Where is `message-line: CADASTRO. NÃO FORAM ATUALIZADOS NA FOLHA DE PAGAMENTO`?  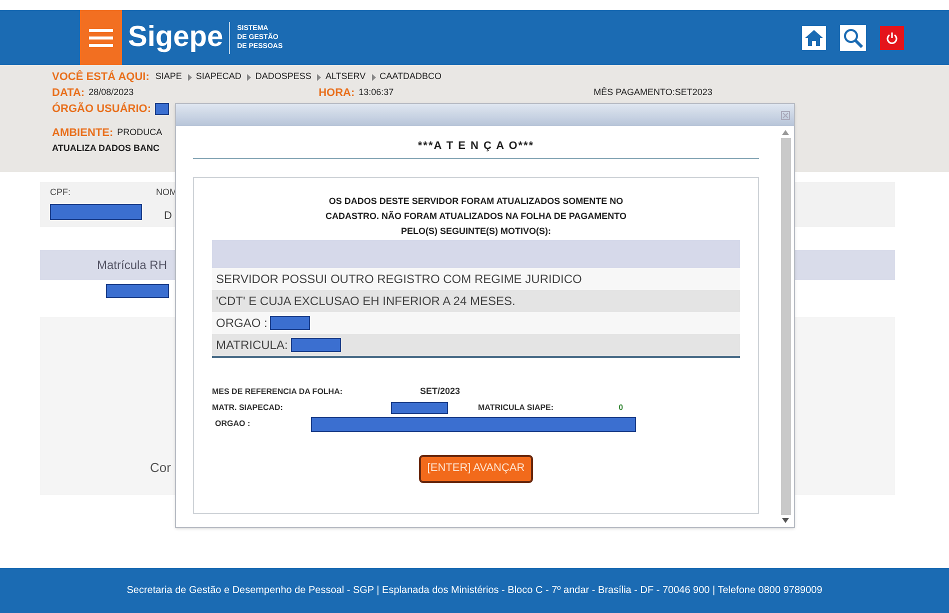
message-line: CADASTRO. NÃO FORAM ATUALIZADOS NA FOLHA DE PAGAMENTO is located at coordinates (476, 216).